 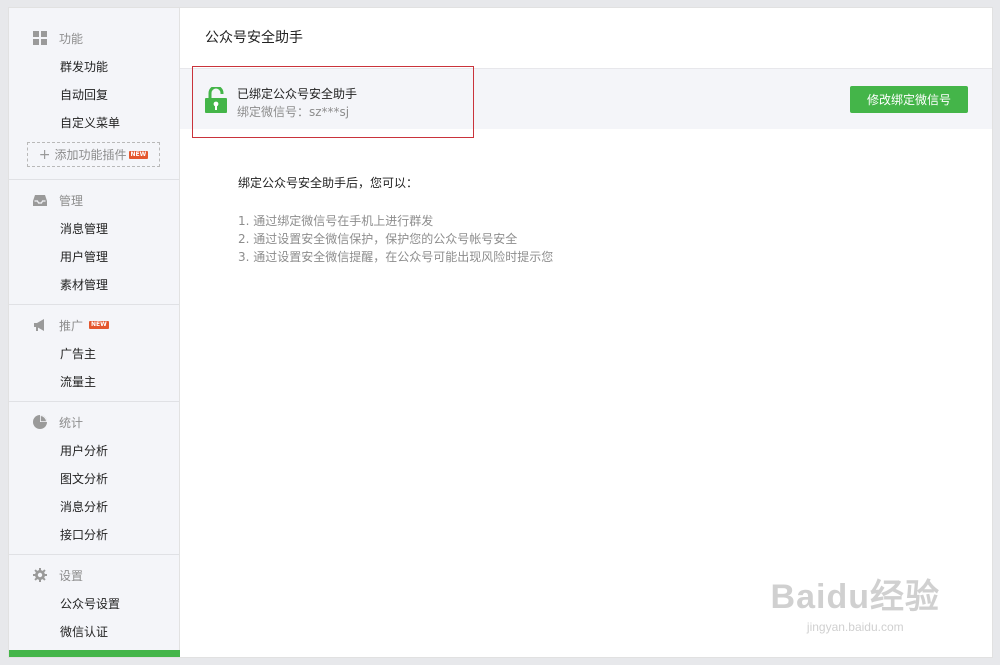 What do you see at coordinates (378, 239) in the screenshot?
I see `list-item: 2. 通过设置安全微信保护，保护您的公众号帐号安全` at bounding box center [378, 239].